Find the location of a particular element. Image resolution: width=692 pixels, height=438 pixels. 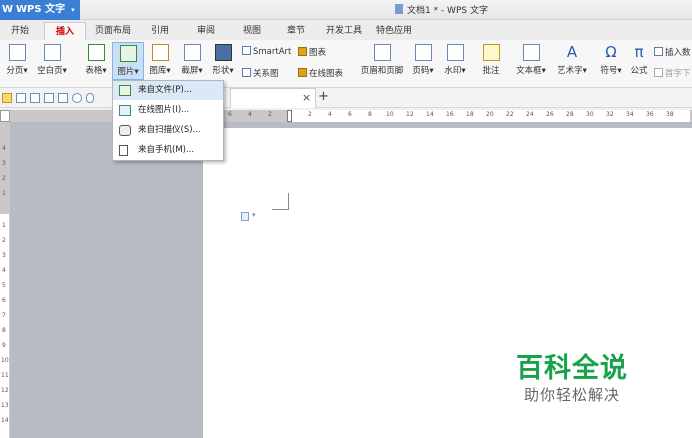

header-footer-icon is located at coordinates (382, 52).